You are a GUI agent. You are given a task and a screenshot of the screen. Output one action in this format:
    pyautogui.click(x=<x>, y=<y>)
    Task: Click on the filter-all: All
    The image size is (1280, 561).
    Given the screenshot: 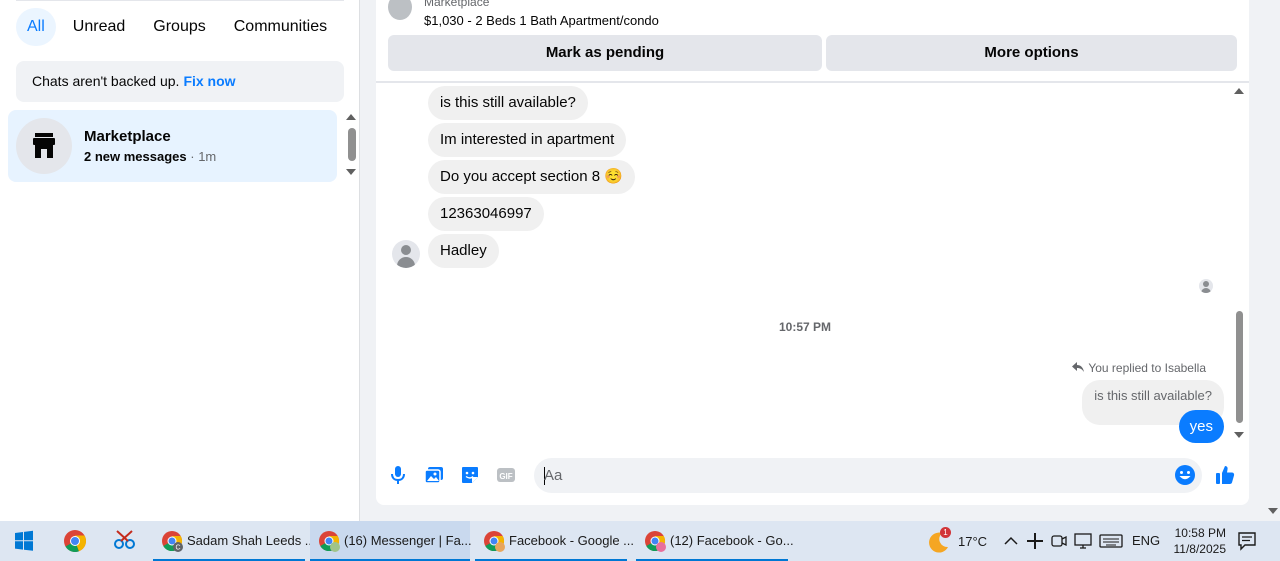 What is the action you would take?
    pyautogui.click(x=36, y=27)
    